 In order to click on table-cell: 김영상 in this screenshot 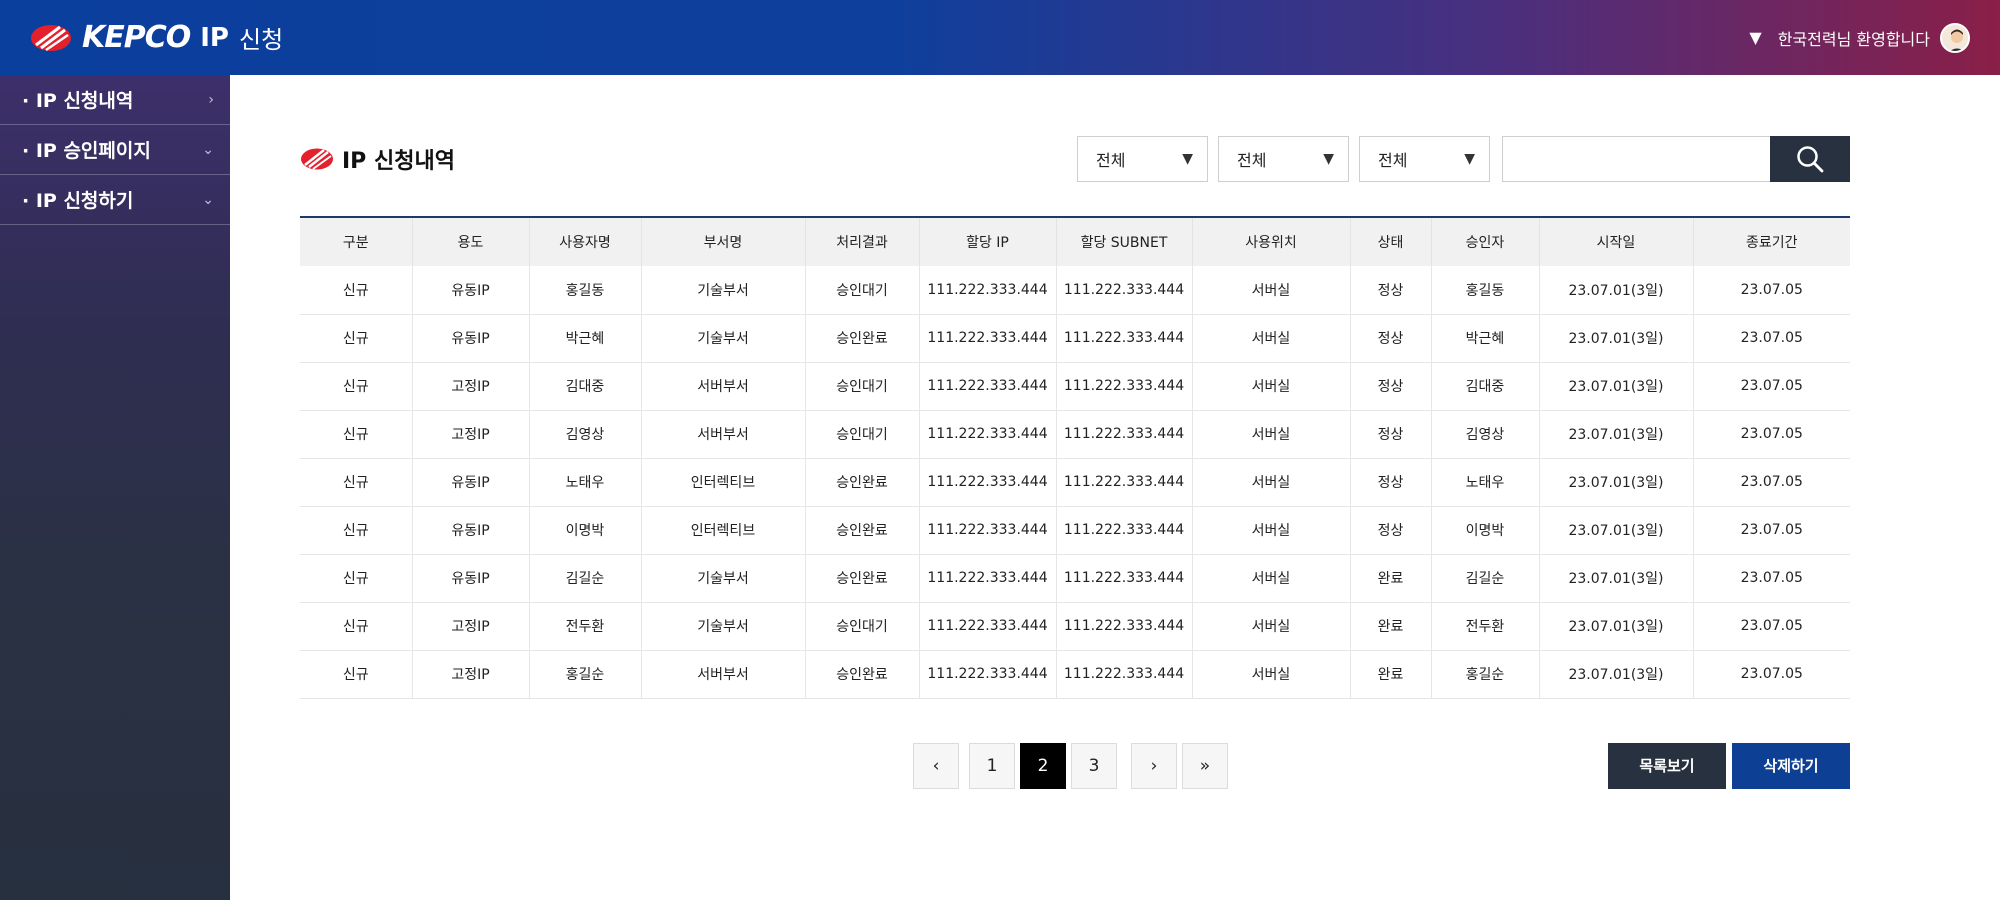, I will do `click(1485, 434)`.